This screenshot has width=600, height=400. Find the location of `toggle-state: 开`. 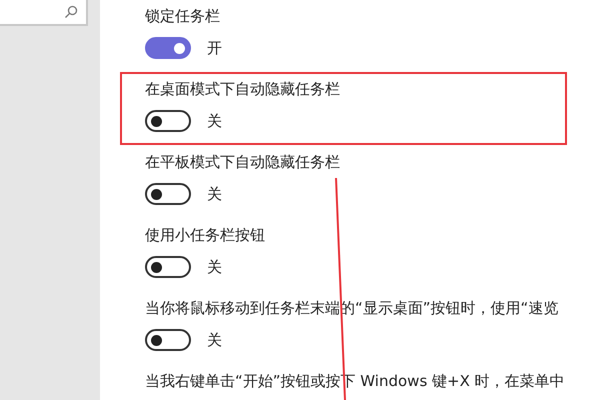

toggle-state: 开 is located at coordinates (214, 48).